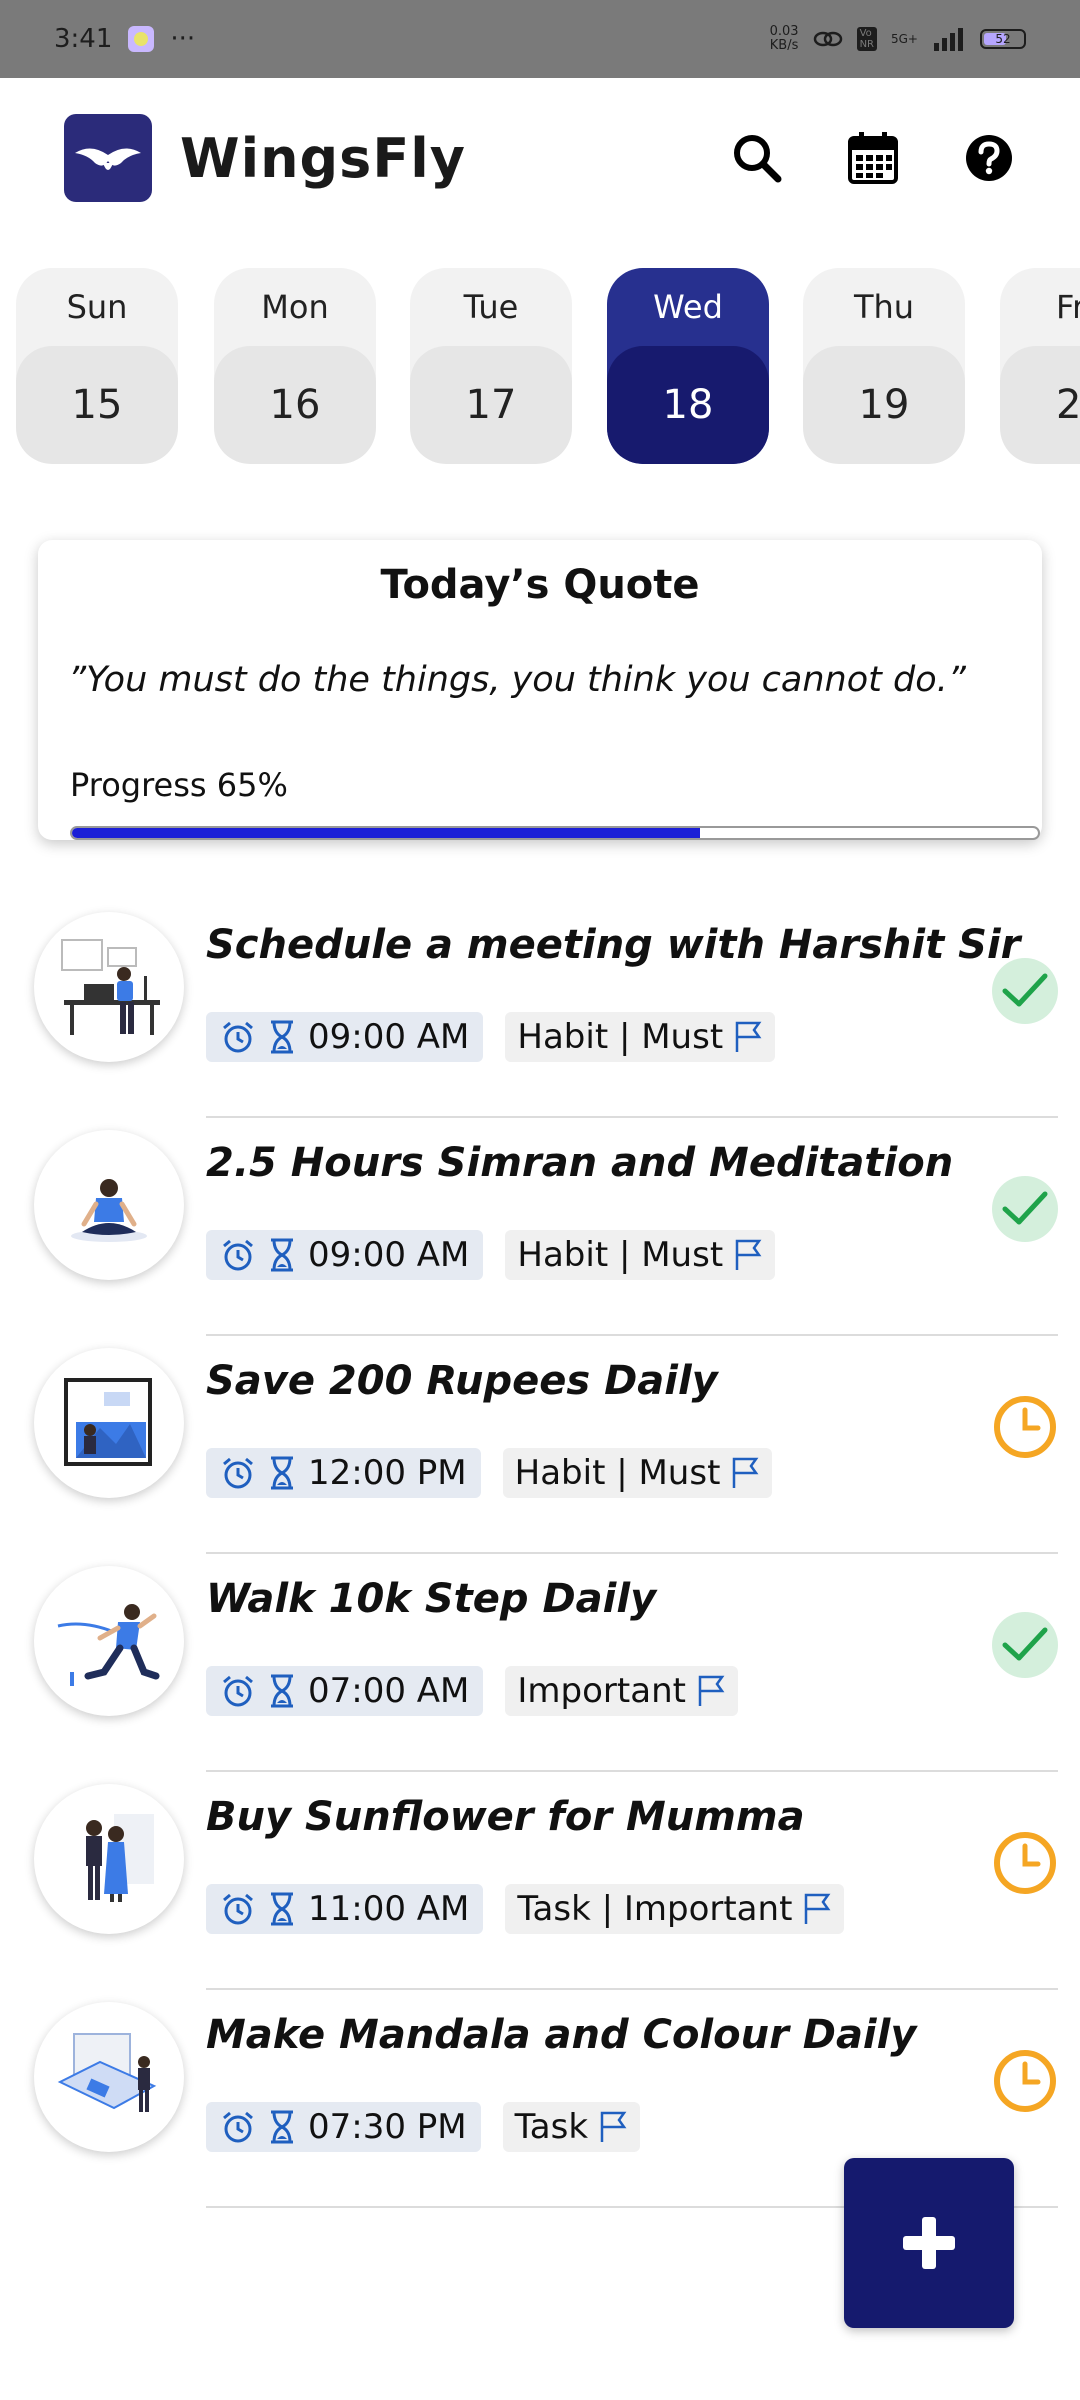 This screenshot has width=1080, height=2400. What do you see at coordinates (757, 158) in the screenshot?
I see `search-button` at bounding box center [757, 158].